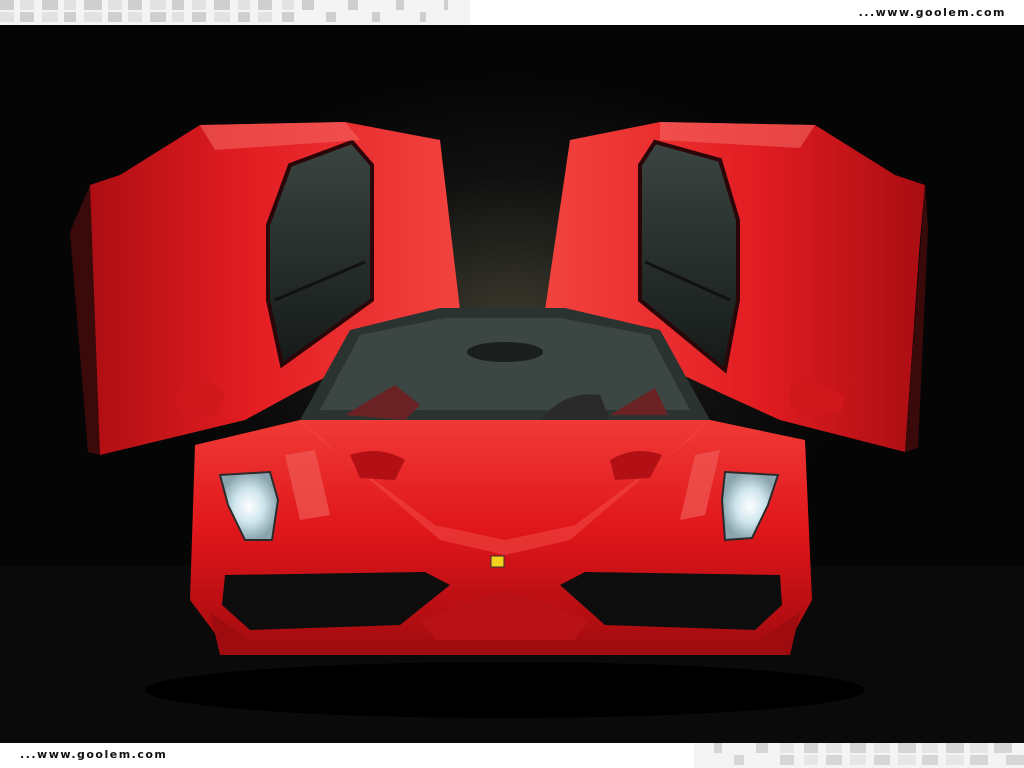 This screenshot has height=768, width=1024. Describe the element at coordinates (94, 754) in the screenshot. I see `site-watermark-bottom: ...www.goolem.com` at that location.